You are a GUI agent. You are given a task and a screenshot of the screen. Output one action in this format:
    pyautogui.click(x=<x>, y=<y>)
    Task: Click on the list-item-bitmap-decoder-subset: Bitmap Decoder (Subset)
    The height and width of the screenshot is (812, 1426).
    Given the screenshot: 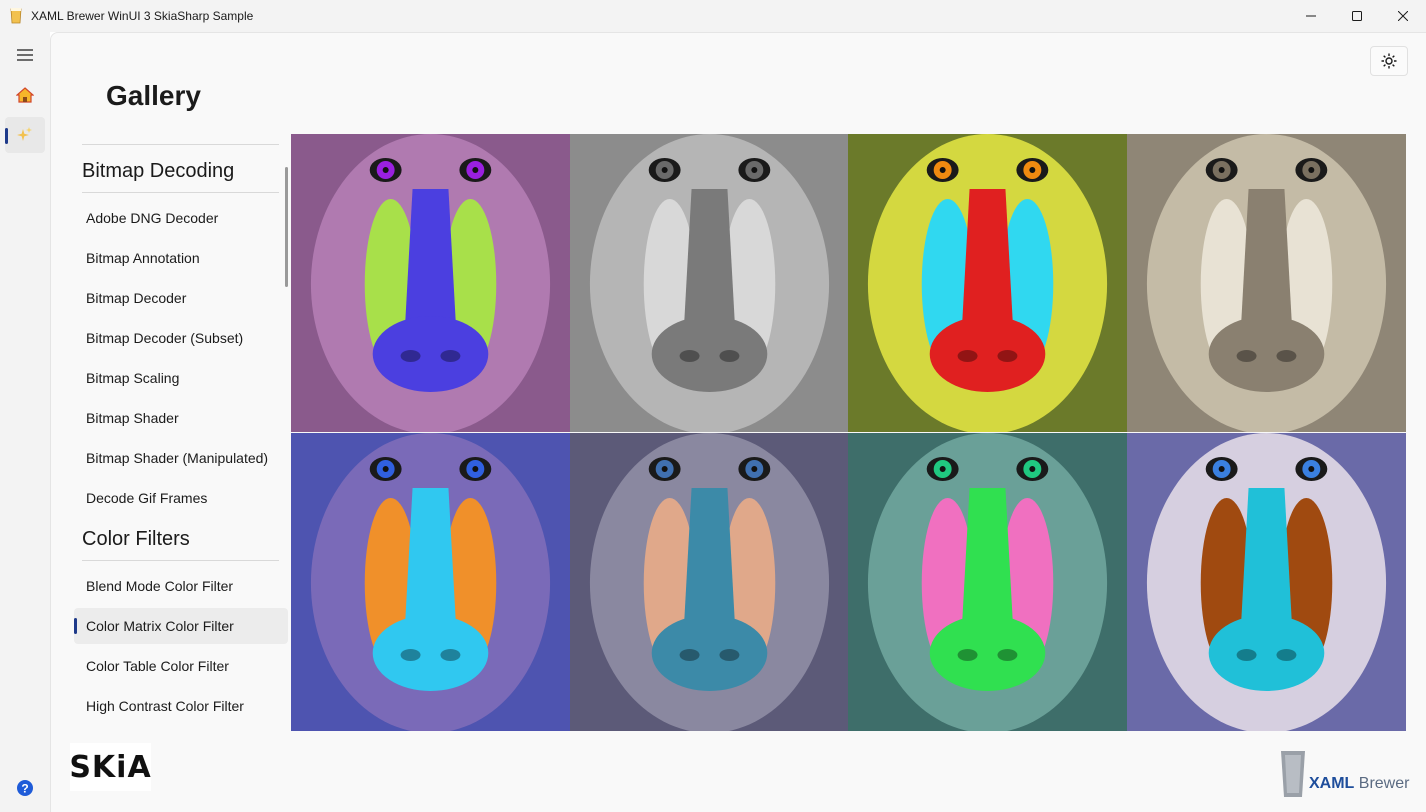 What is the action you would take?
    pyautogui.click(x=181, y=338)
    